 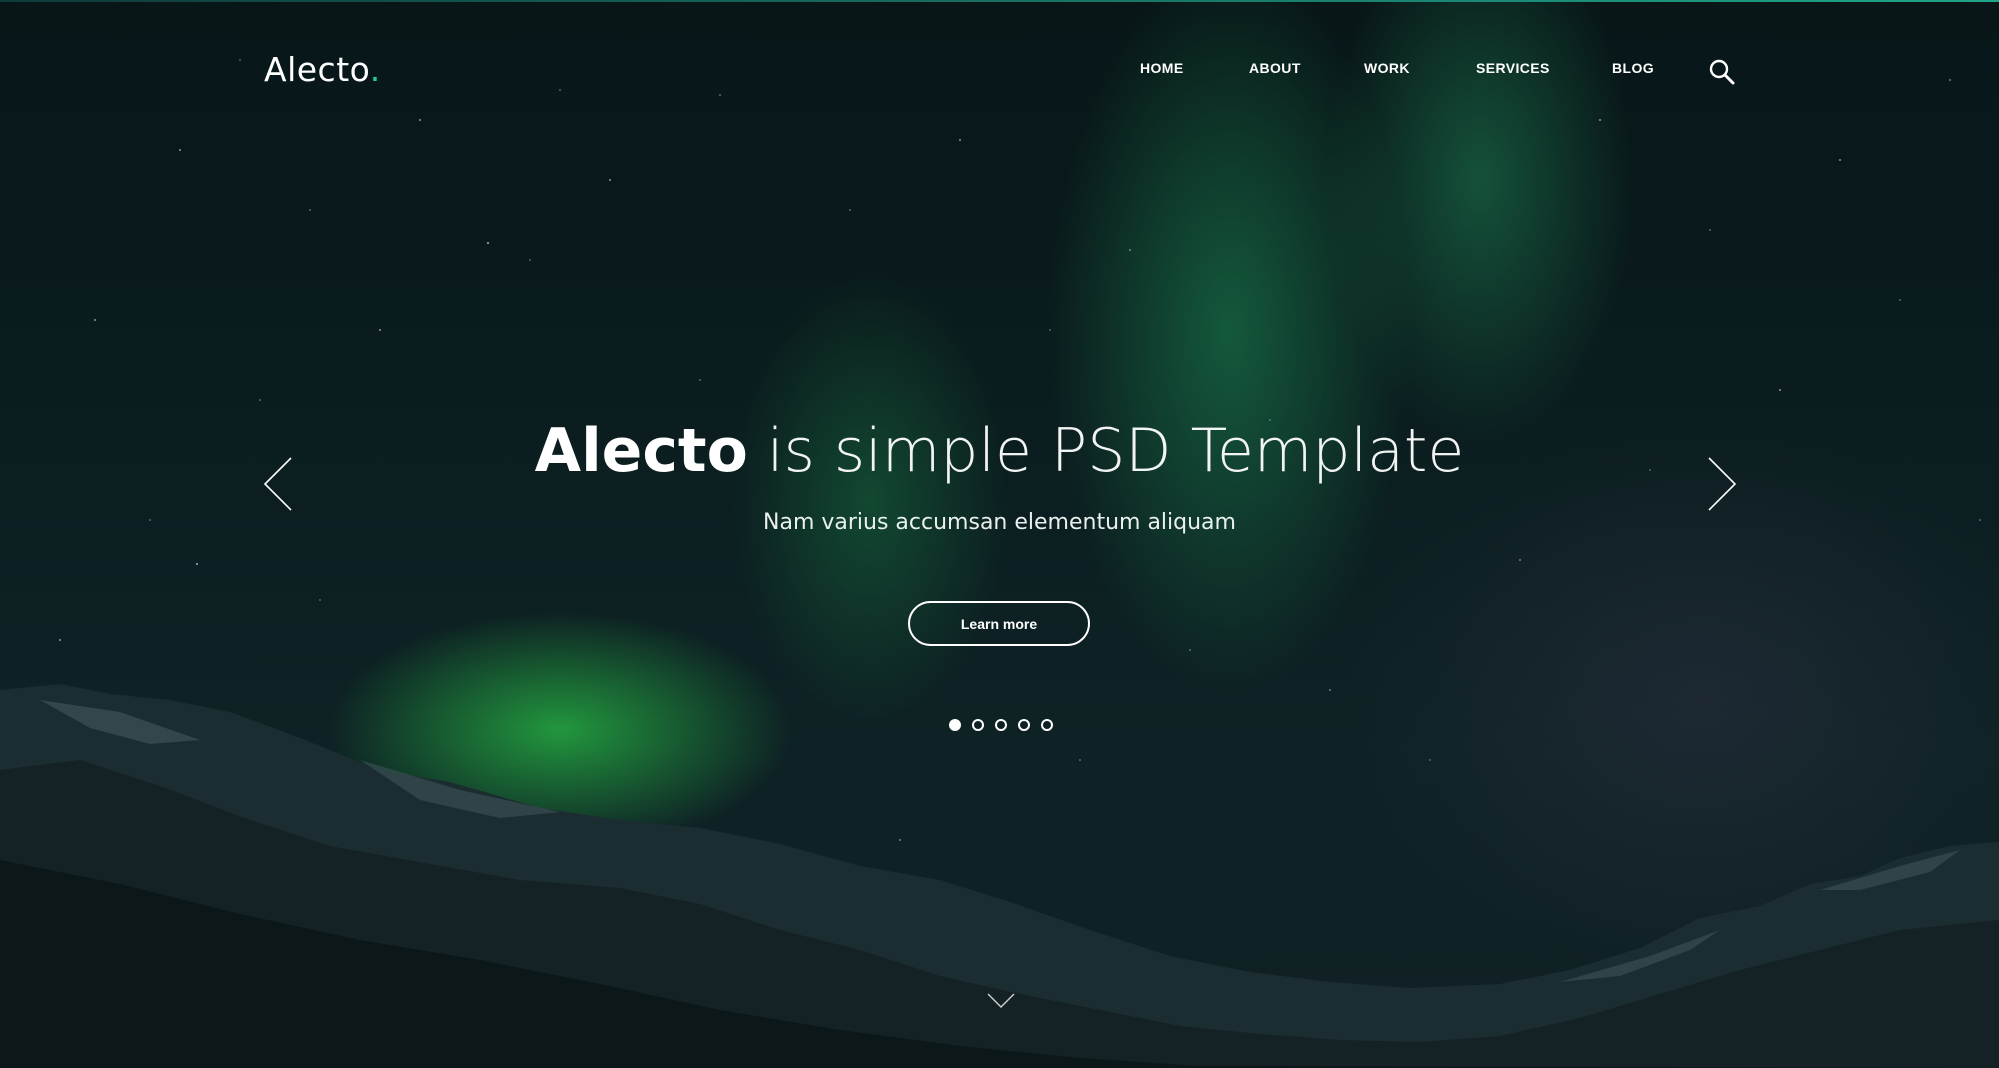 I want to click on hero-title-light: is simple PSD Template, so click(x=1106, y=451).